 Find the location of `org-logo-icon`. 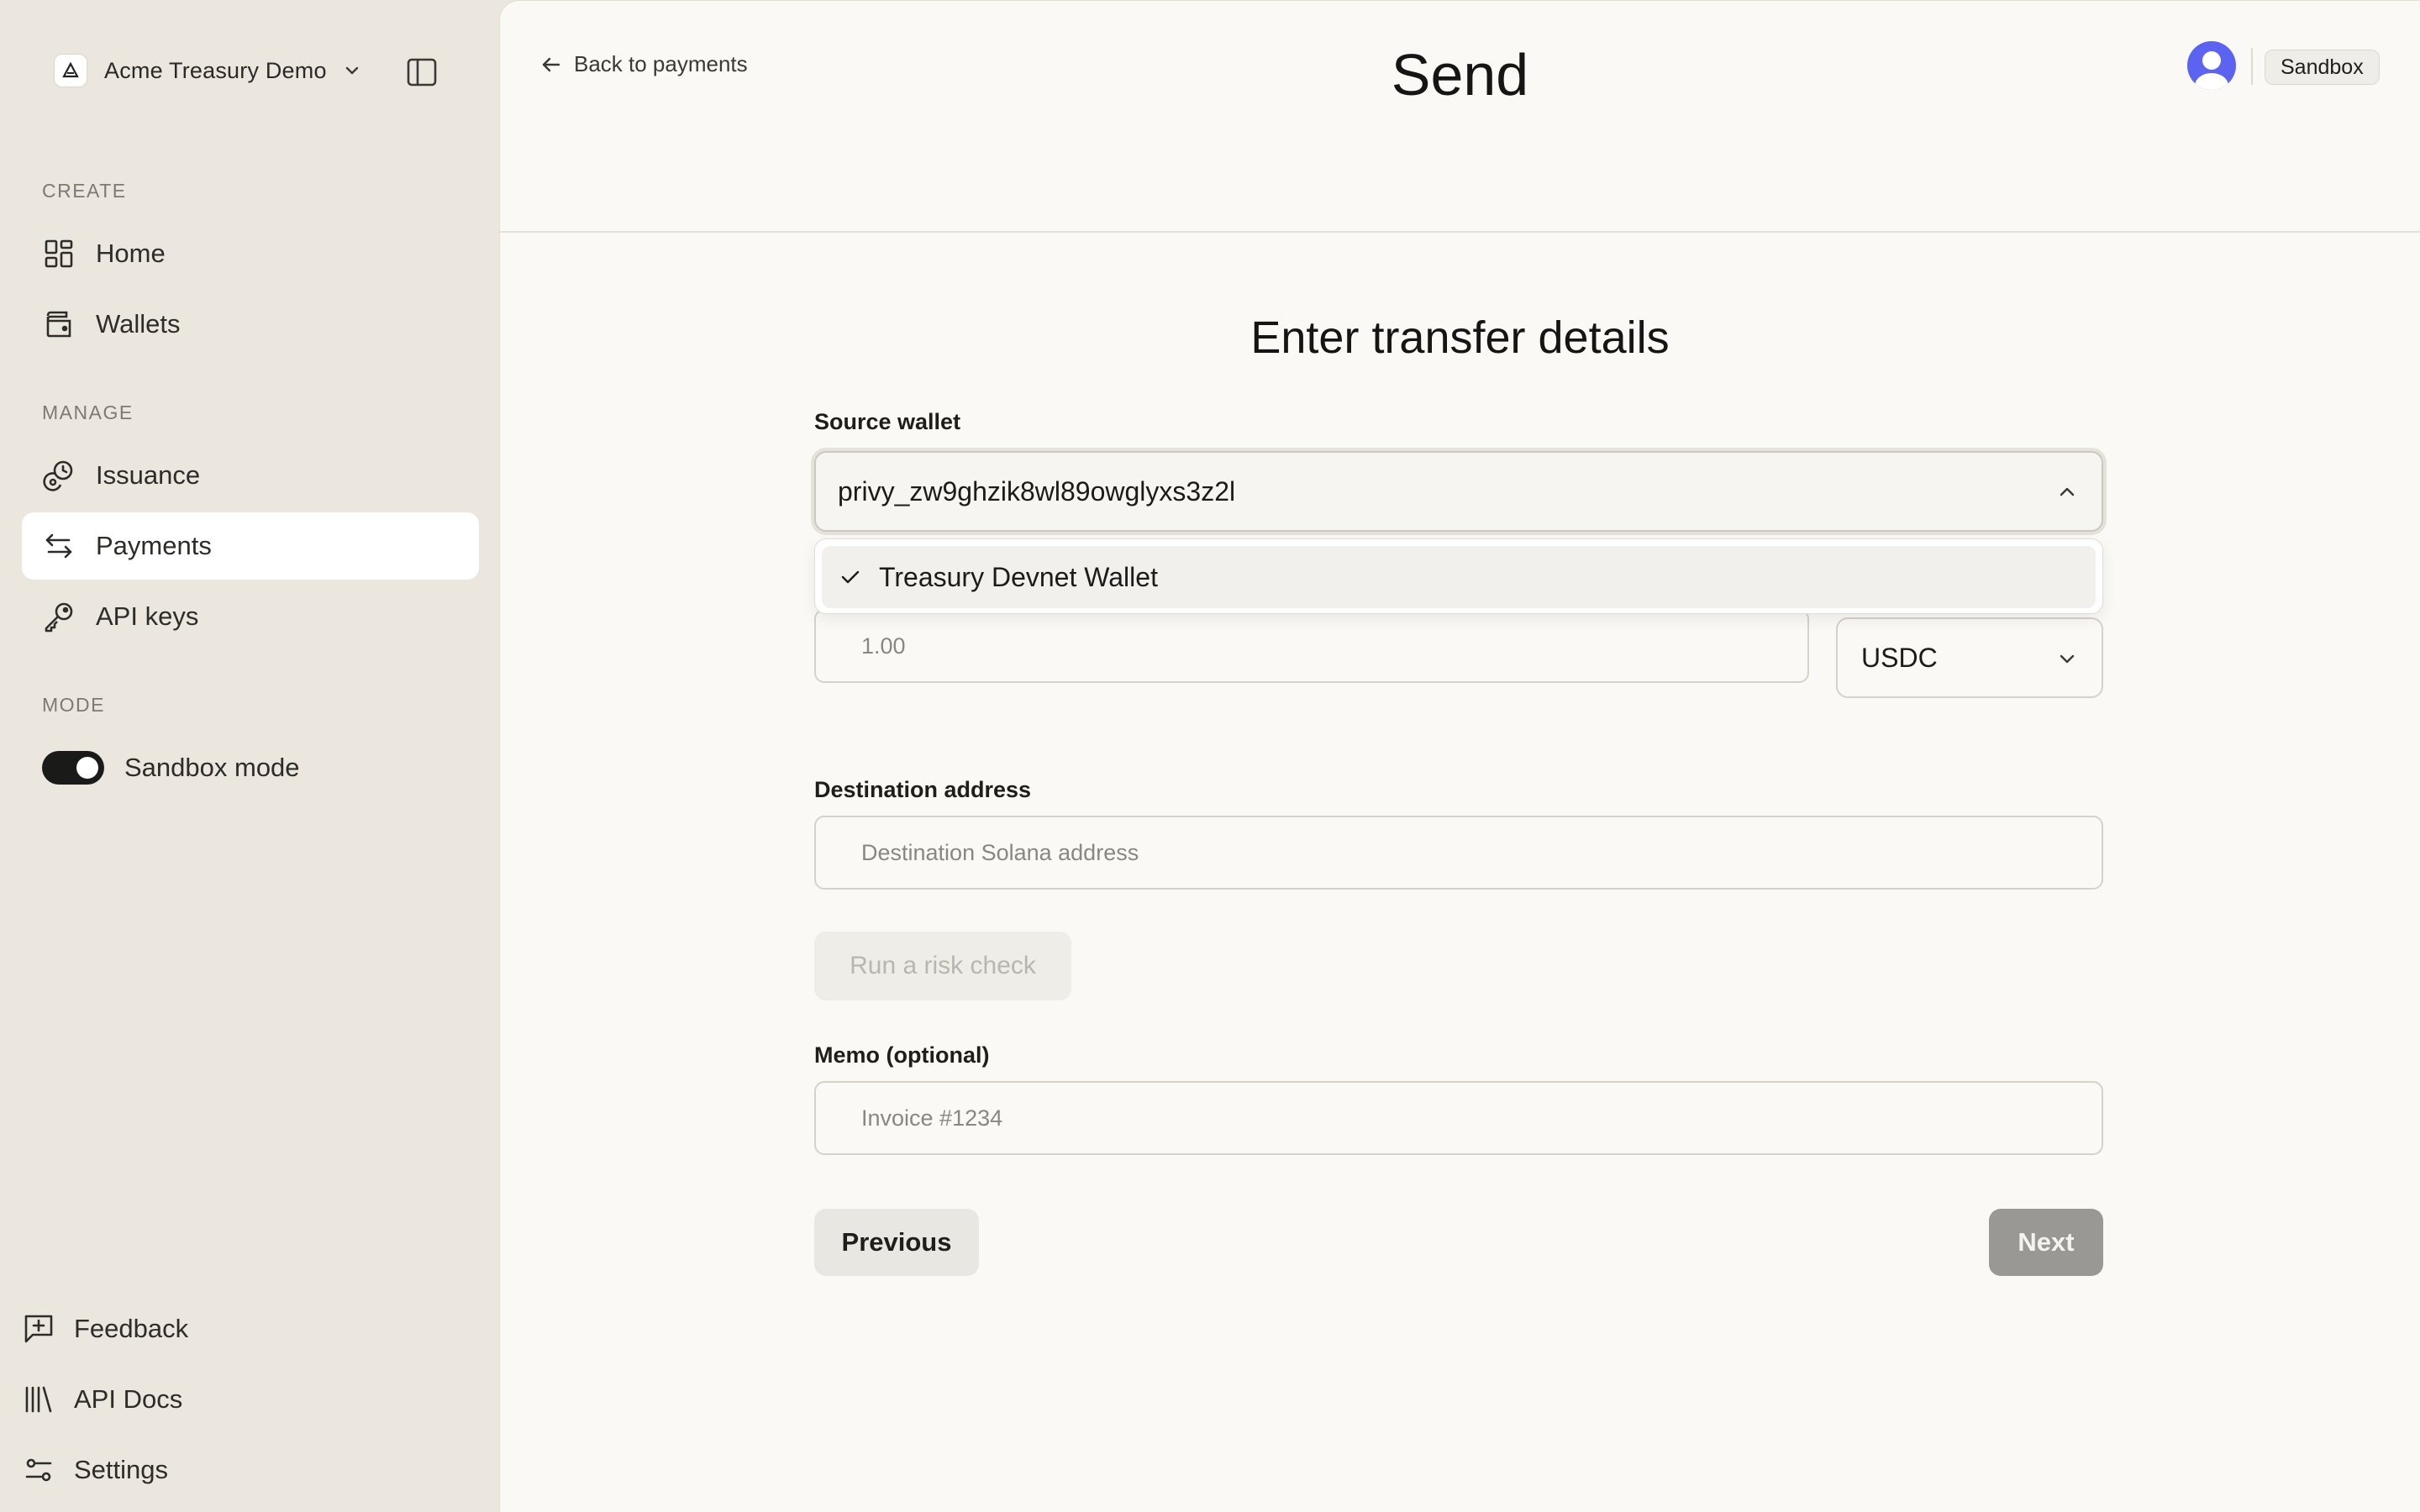

org-logo-icon is located at coordinates (70, 70).